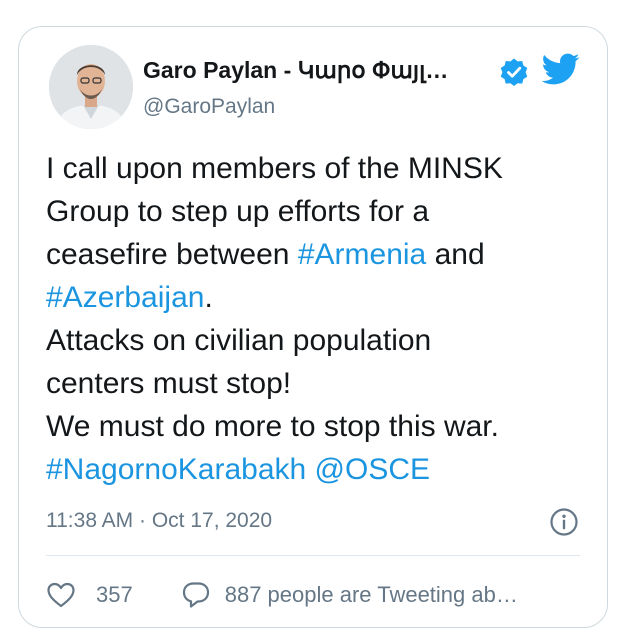 The height and width of the screenshot is (640, 628). What do you see at coordinates (318, 297) in the screenshot?
I see `tweet-text-line: #Azerbaijan.` at bounding box center [318, 297].